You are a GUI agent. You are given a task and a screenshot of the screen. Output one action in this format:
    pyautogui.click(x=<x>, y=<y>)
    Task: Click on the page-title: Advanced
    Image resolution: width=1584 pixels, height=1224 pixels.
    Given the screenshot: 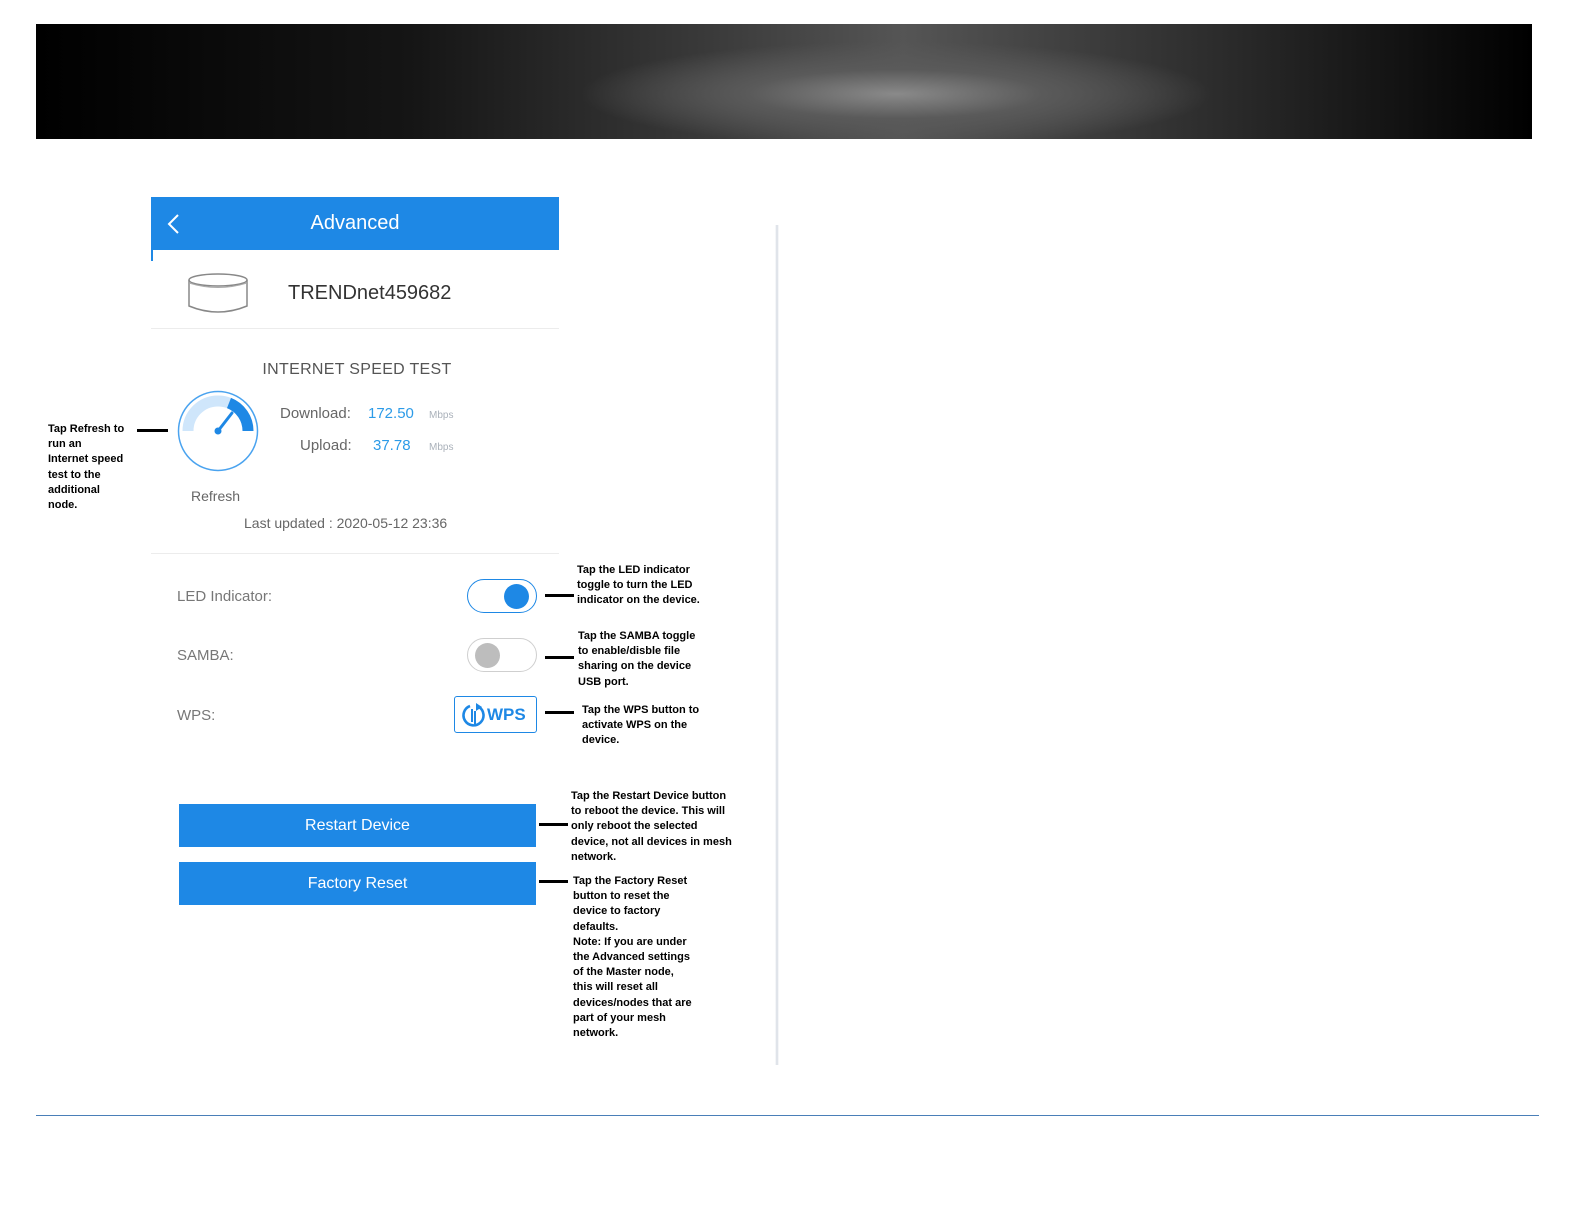 What is the action you would take?
    pyautogui.click(x=355, y=223)
    